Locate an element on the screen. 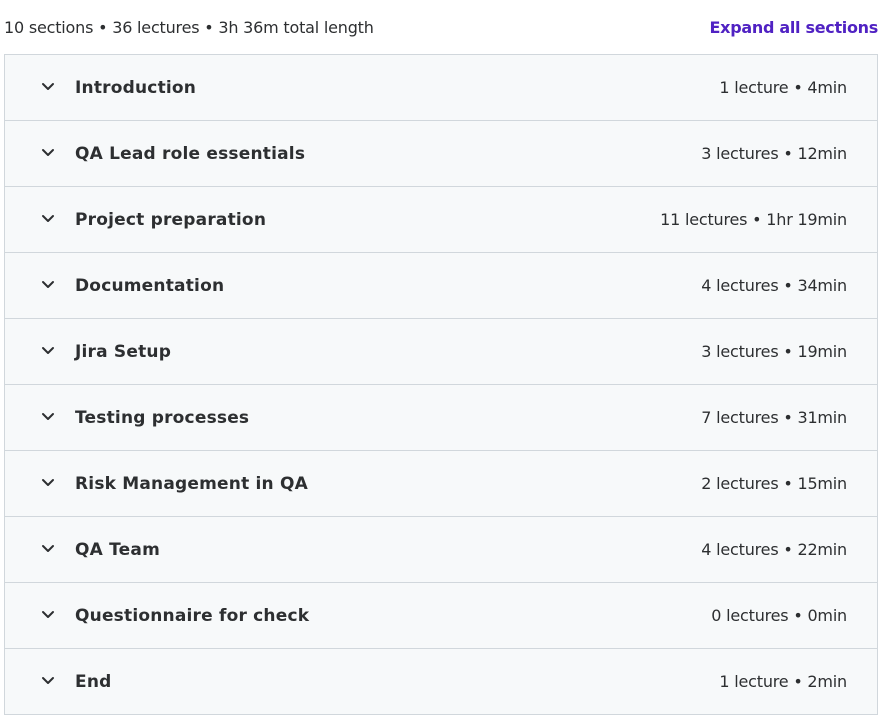  section-meta: 4 lectures • 22min is located at coordinates (774, 549).